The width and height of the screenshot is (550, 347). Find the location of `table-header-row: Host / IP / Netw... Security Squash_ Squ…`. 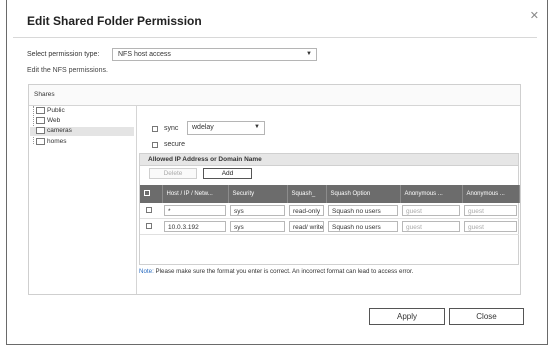

table-header-row: Host / IP / Netw... Security Squash_ Squ… is located at coordinates (330, 194).